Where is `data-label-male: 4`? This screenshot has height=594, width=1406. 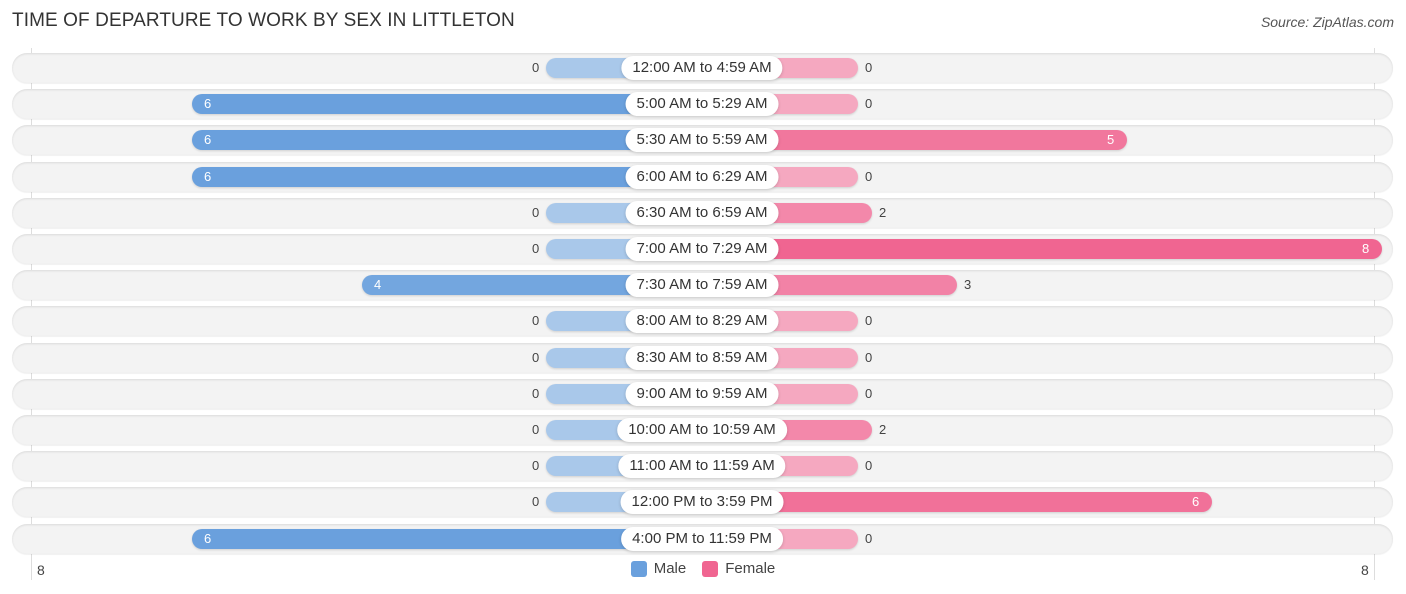 data-label-male: 4 is located at coordinates (378, 285).